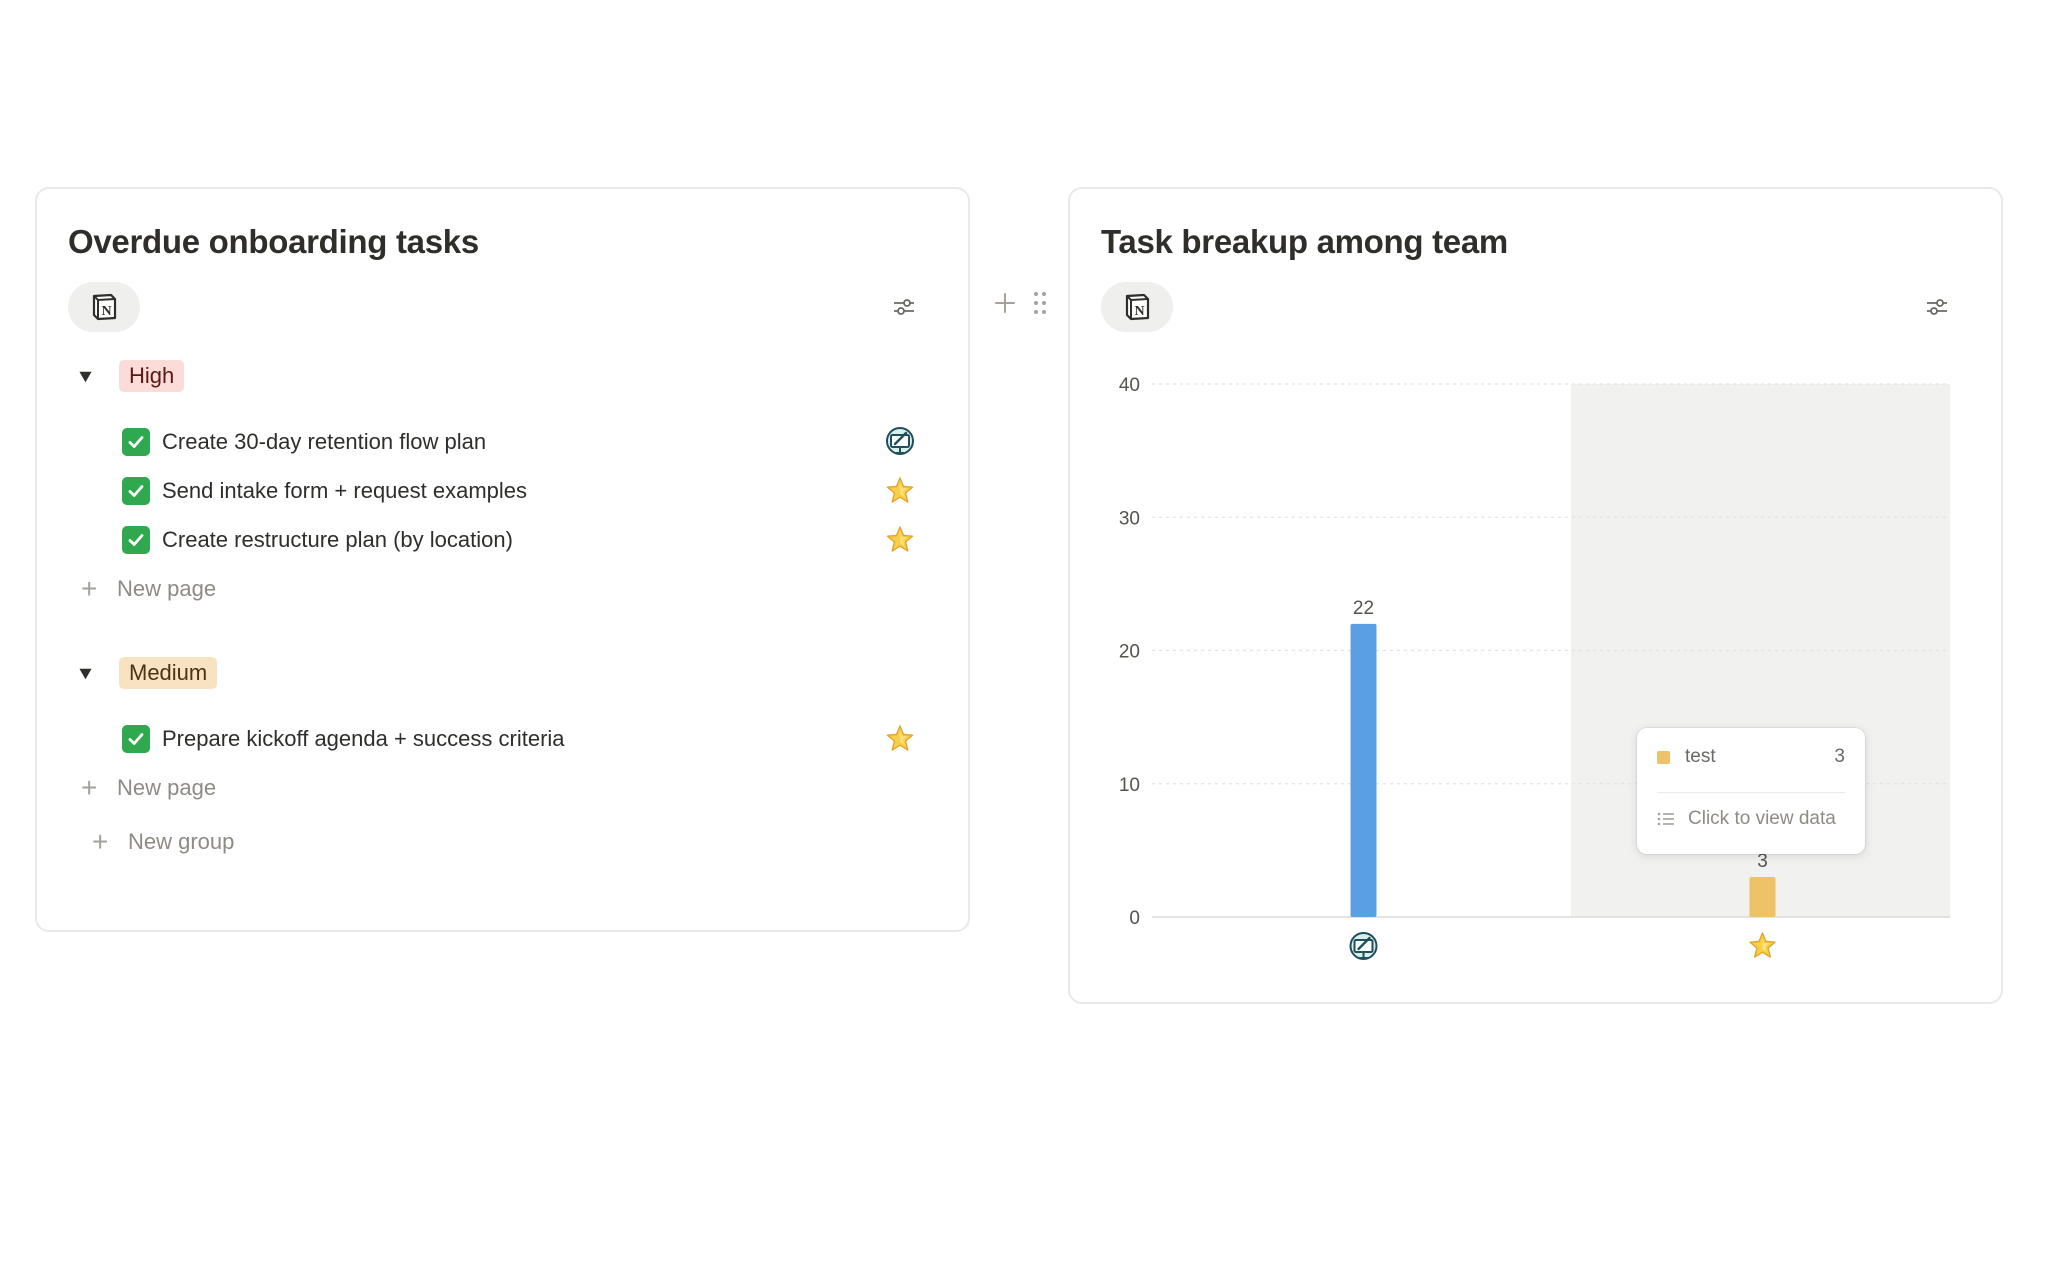  I want to click on view-data-label: Click to view data, so click(1762, 818).